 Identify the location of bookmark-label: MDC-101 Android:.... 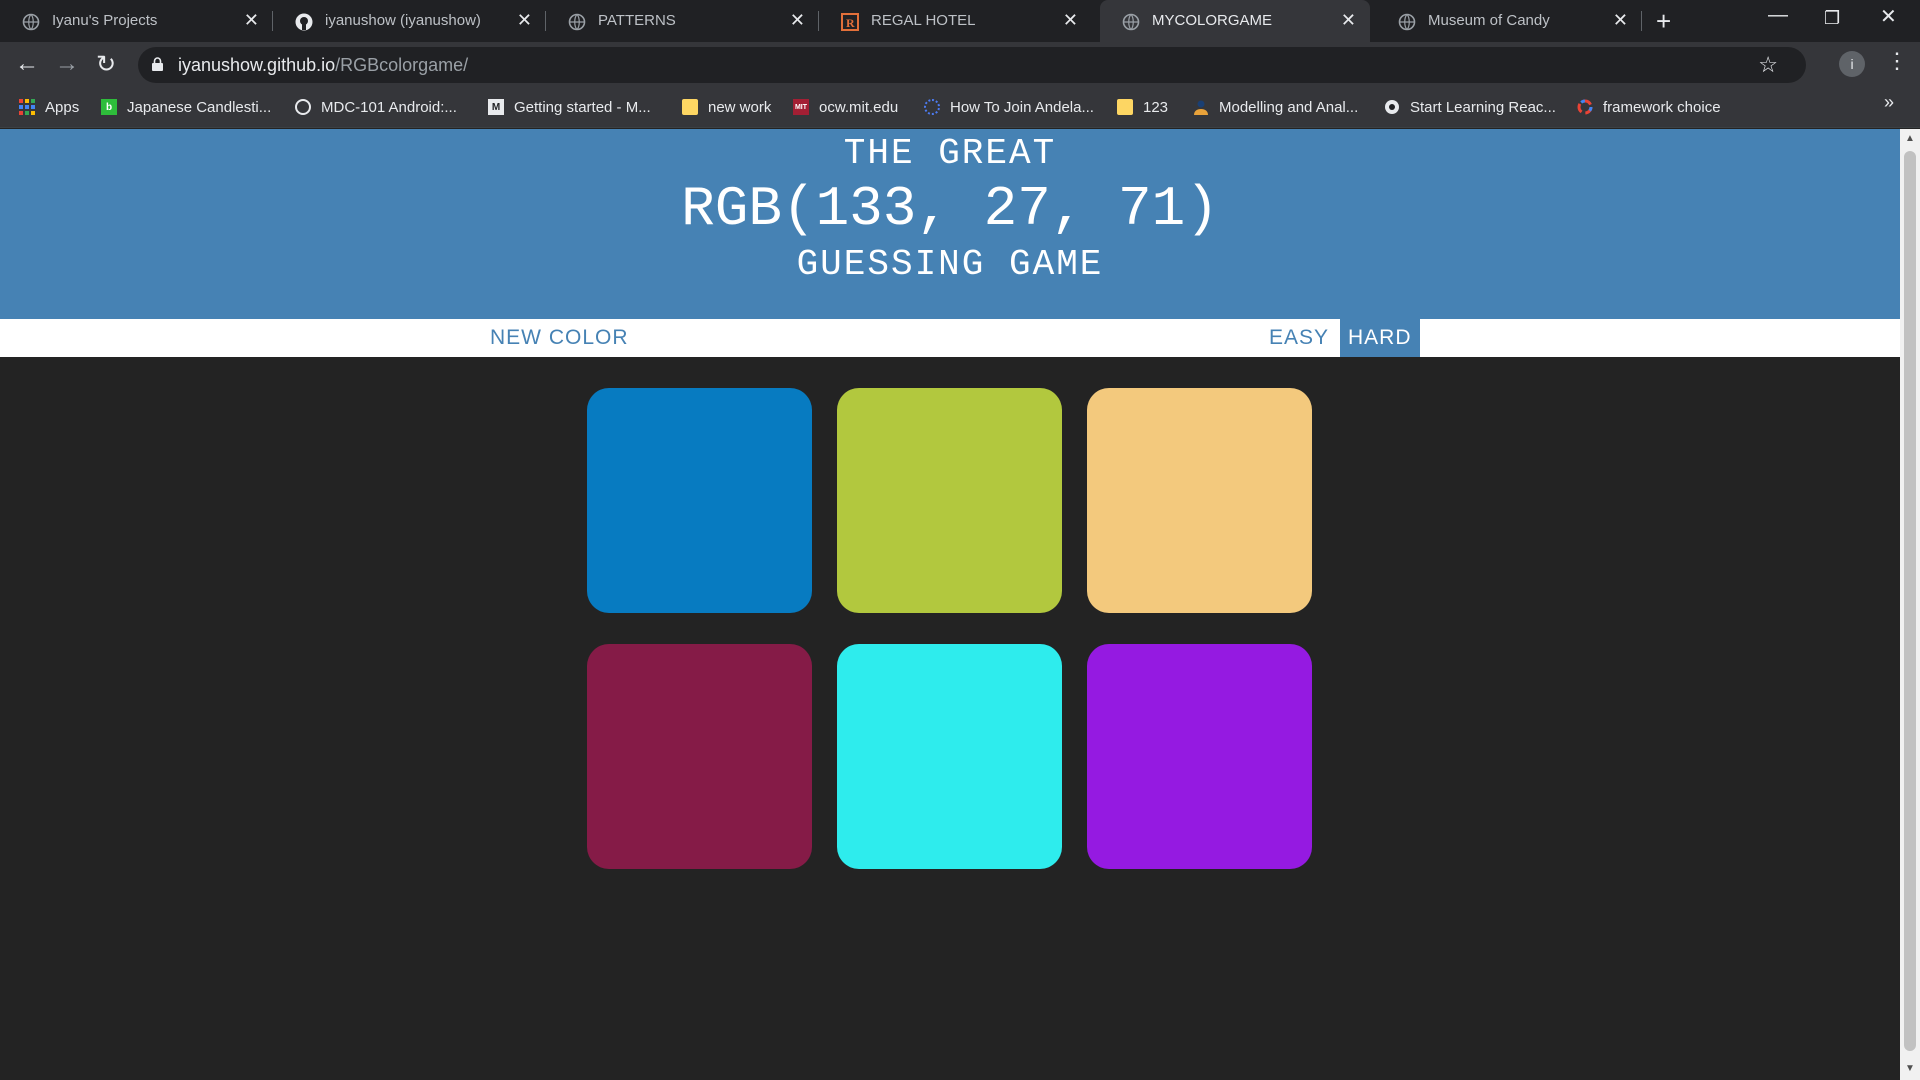
(389, 107).